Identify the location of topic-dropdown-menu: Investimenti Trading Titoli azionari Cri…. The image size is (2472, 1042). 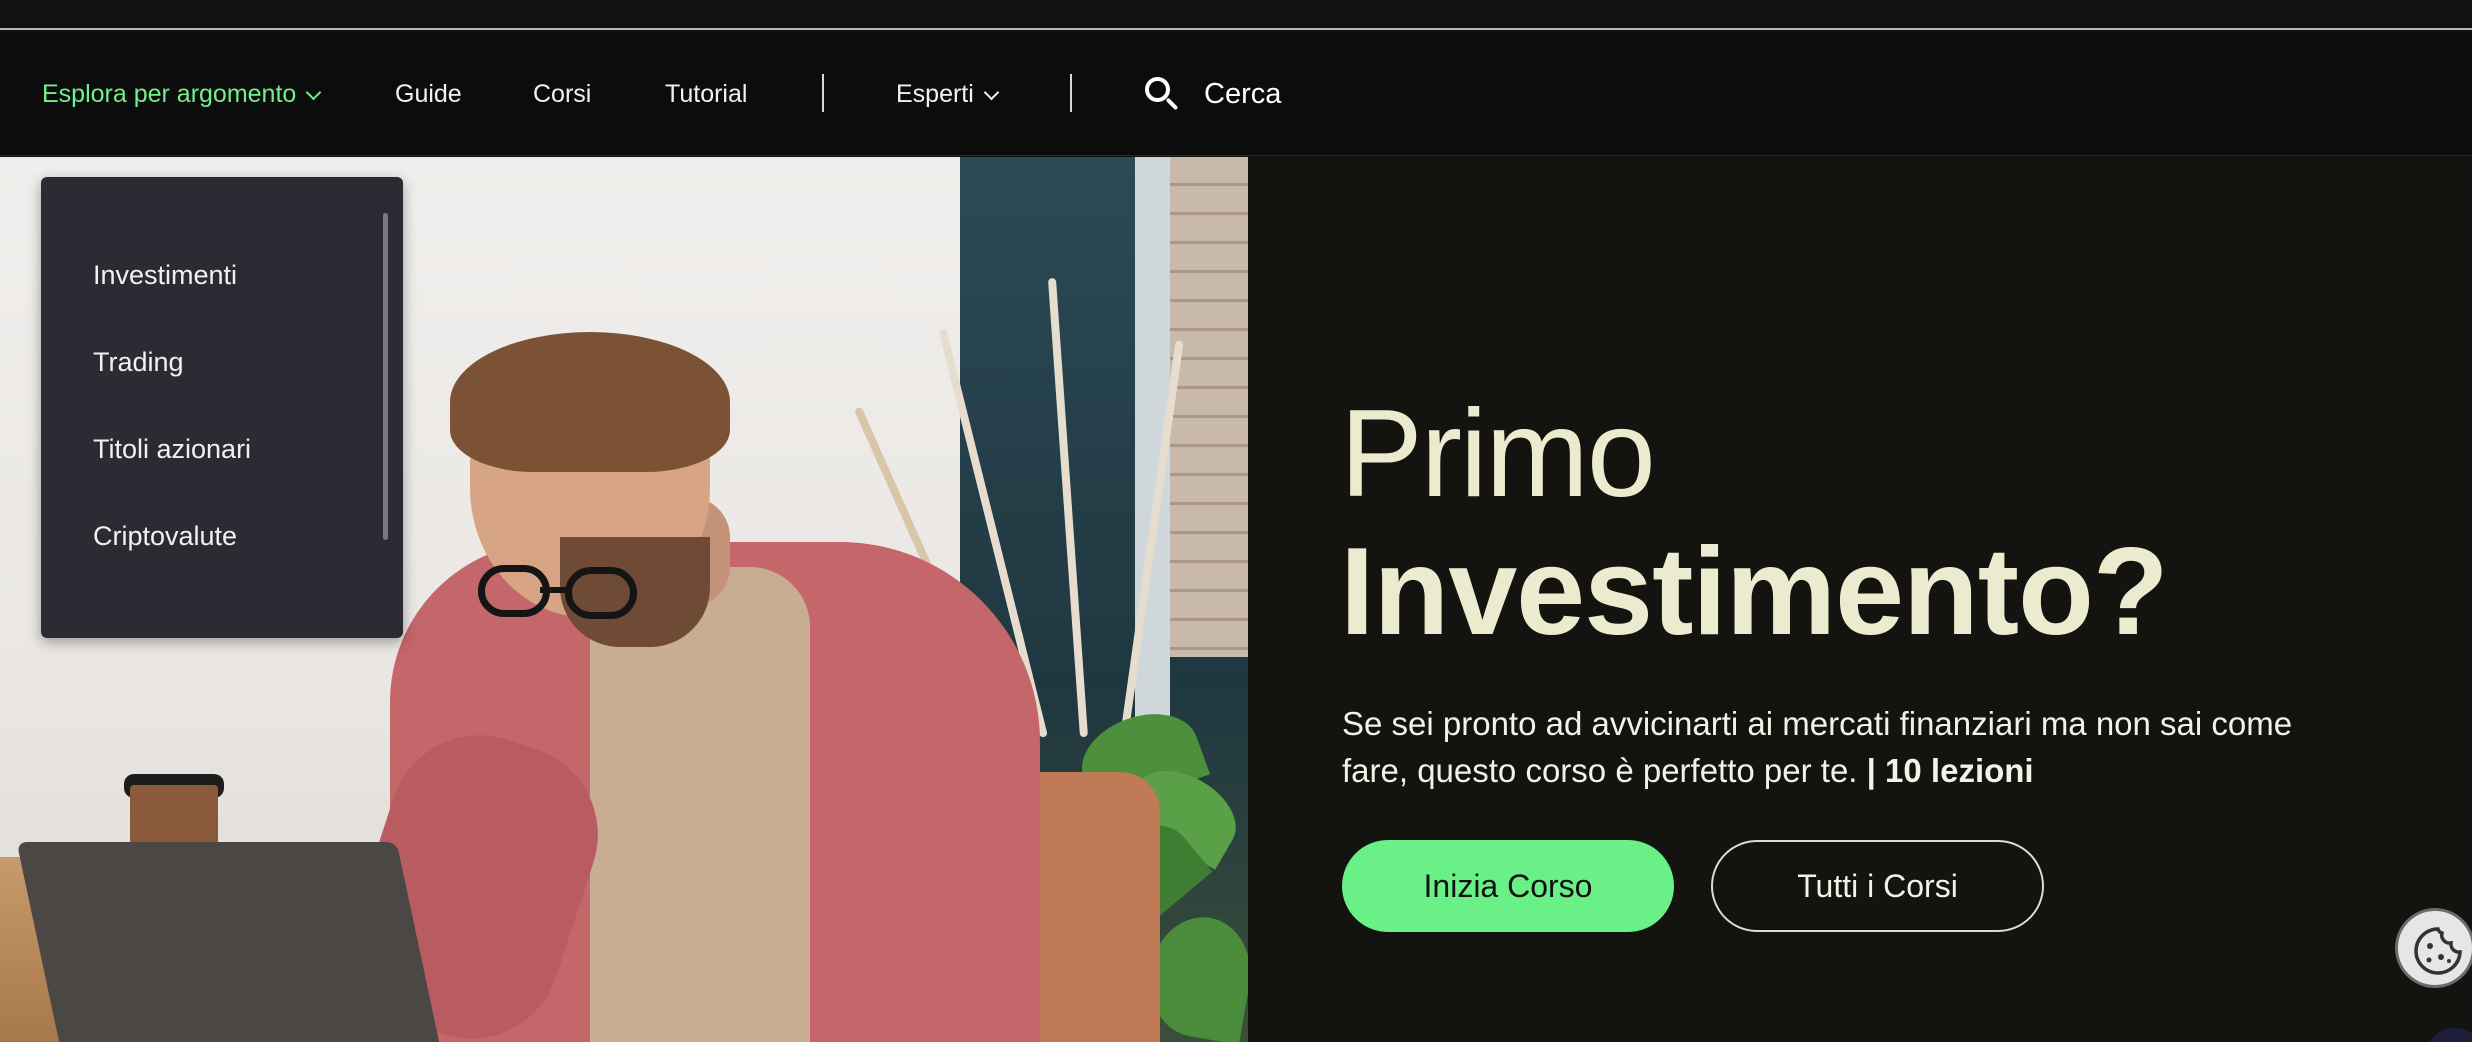
(222, 407).